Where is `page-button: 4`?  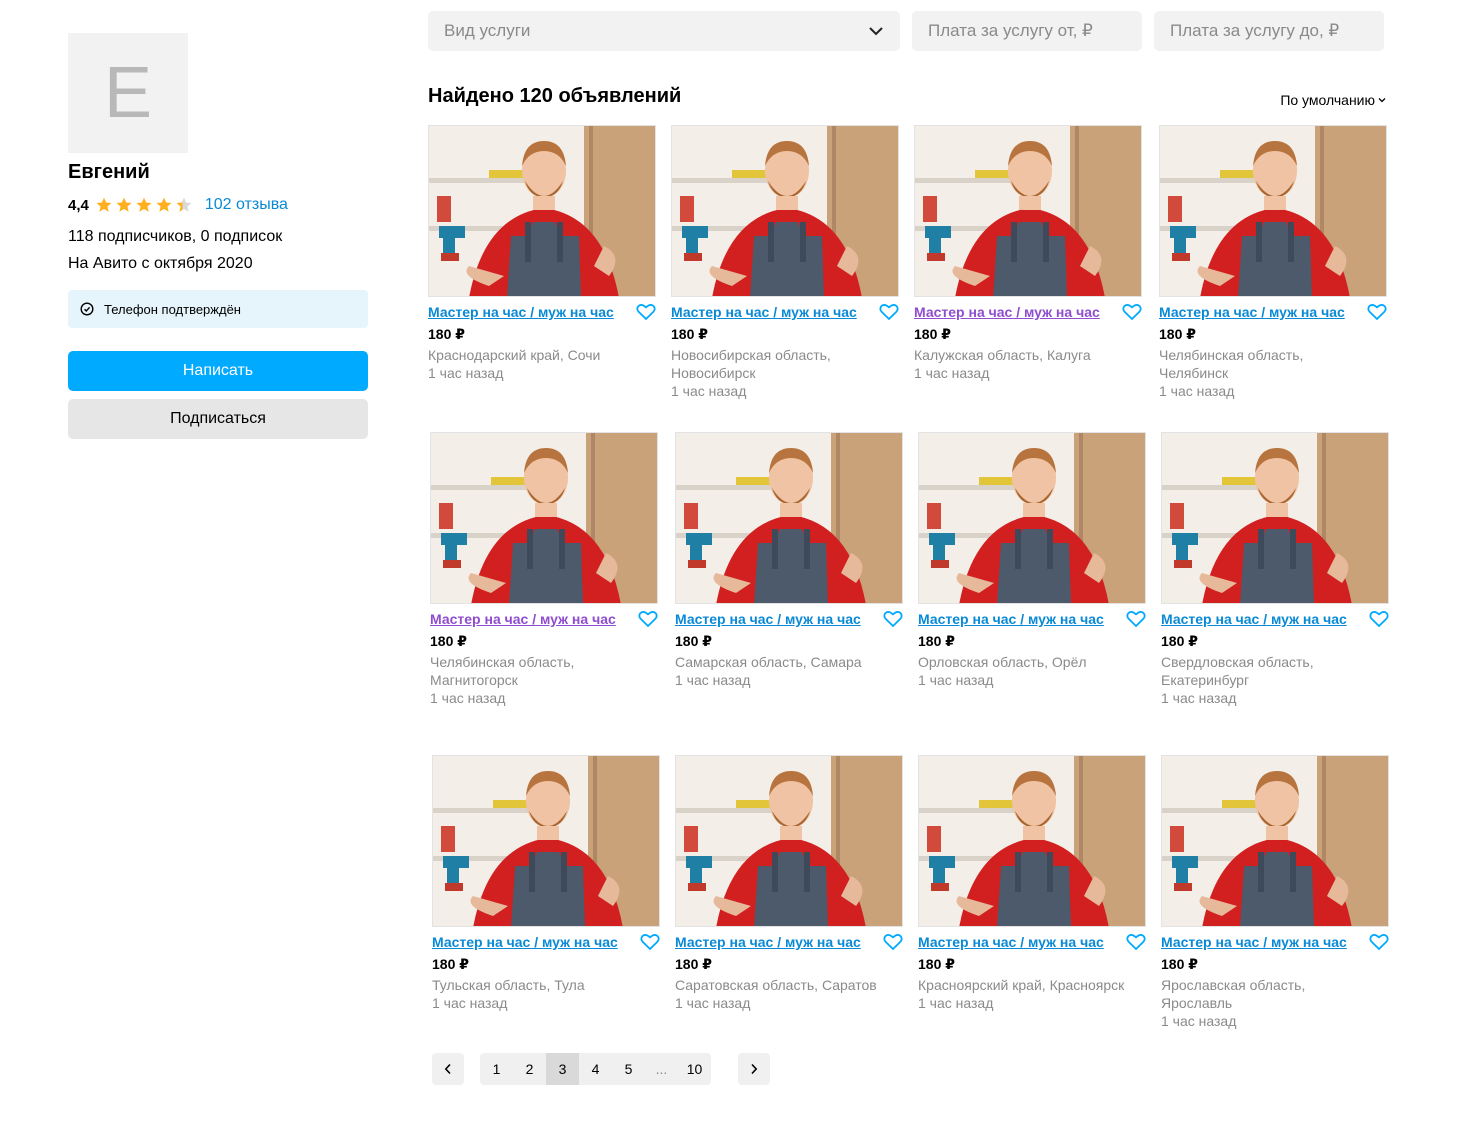
page-button: 4 is located at coordinates (595, 1069).